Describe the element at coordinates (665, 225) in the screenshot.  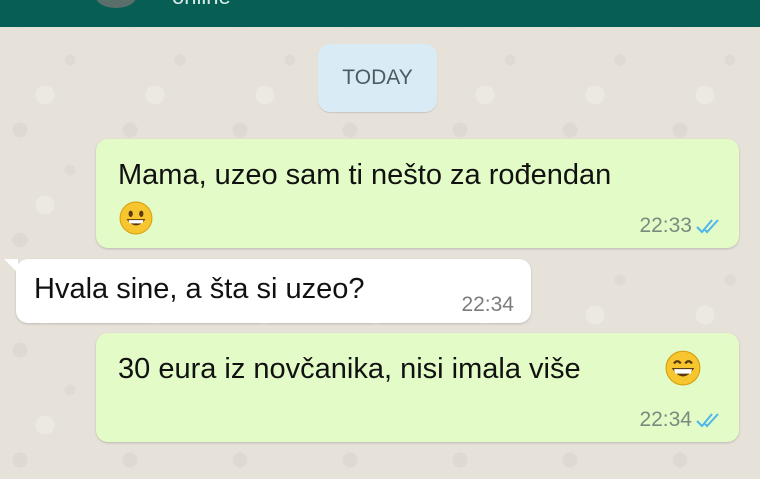
I see `message-time: 22:33` at that location.